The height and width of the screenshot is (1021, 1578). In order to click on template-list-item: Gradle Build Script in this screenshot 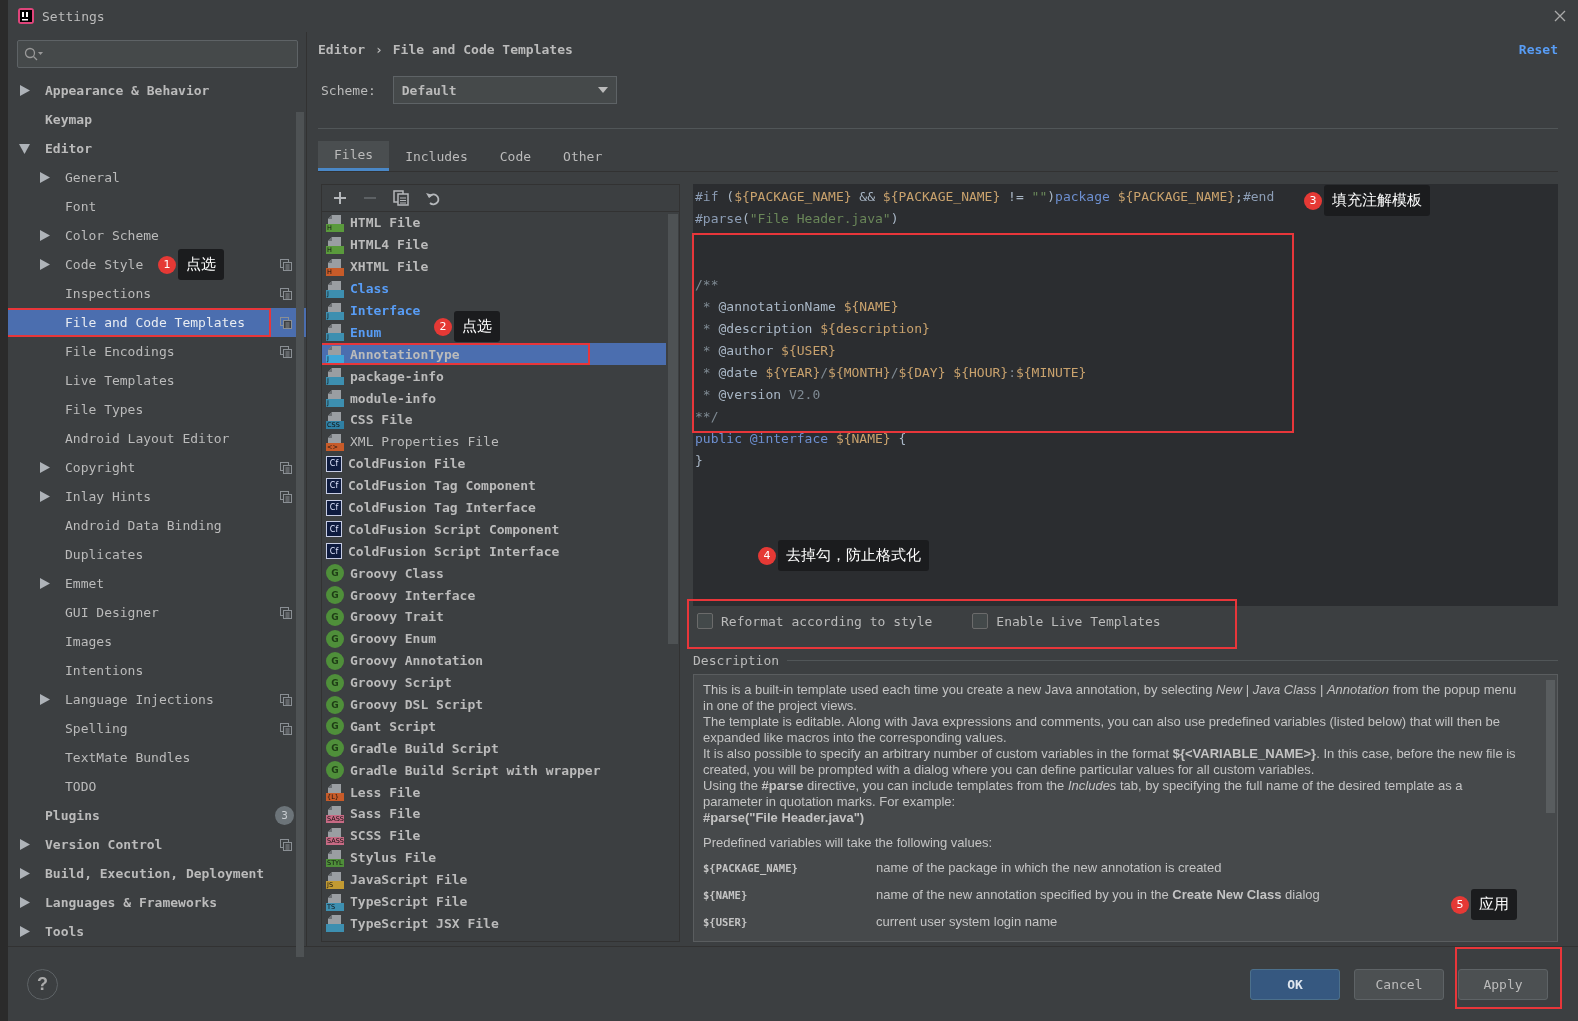, I will do `click(424, 748)`.